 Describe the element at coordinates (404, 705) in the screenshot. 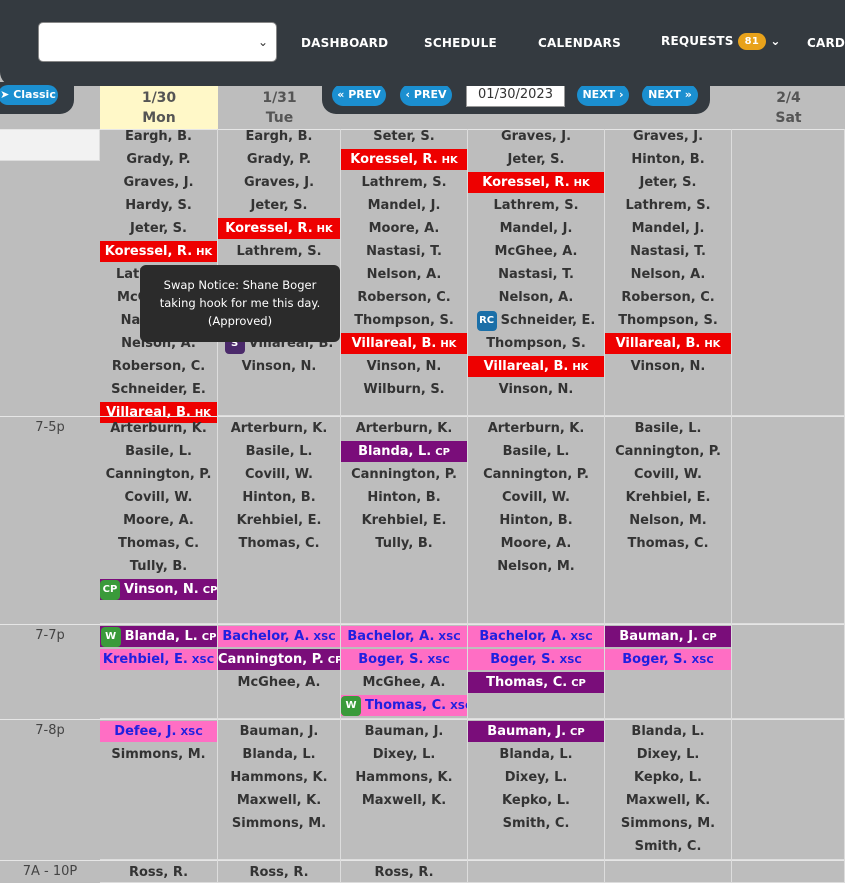

I see `employee-entry: W Thomas, C.XSC` at that location.